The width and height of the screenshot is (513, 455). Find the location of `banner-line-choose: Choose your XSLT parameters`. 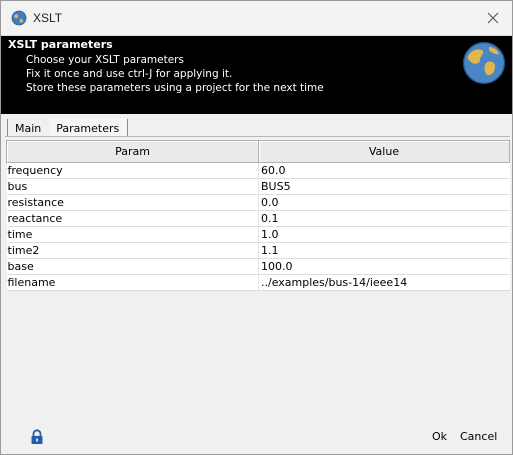

banner-line-choose: Choose your XSLT parameters is located at coordinates (105, 60).